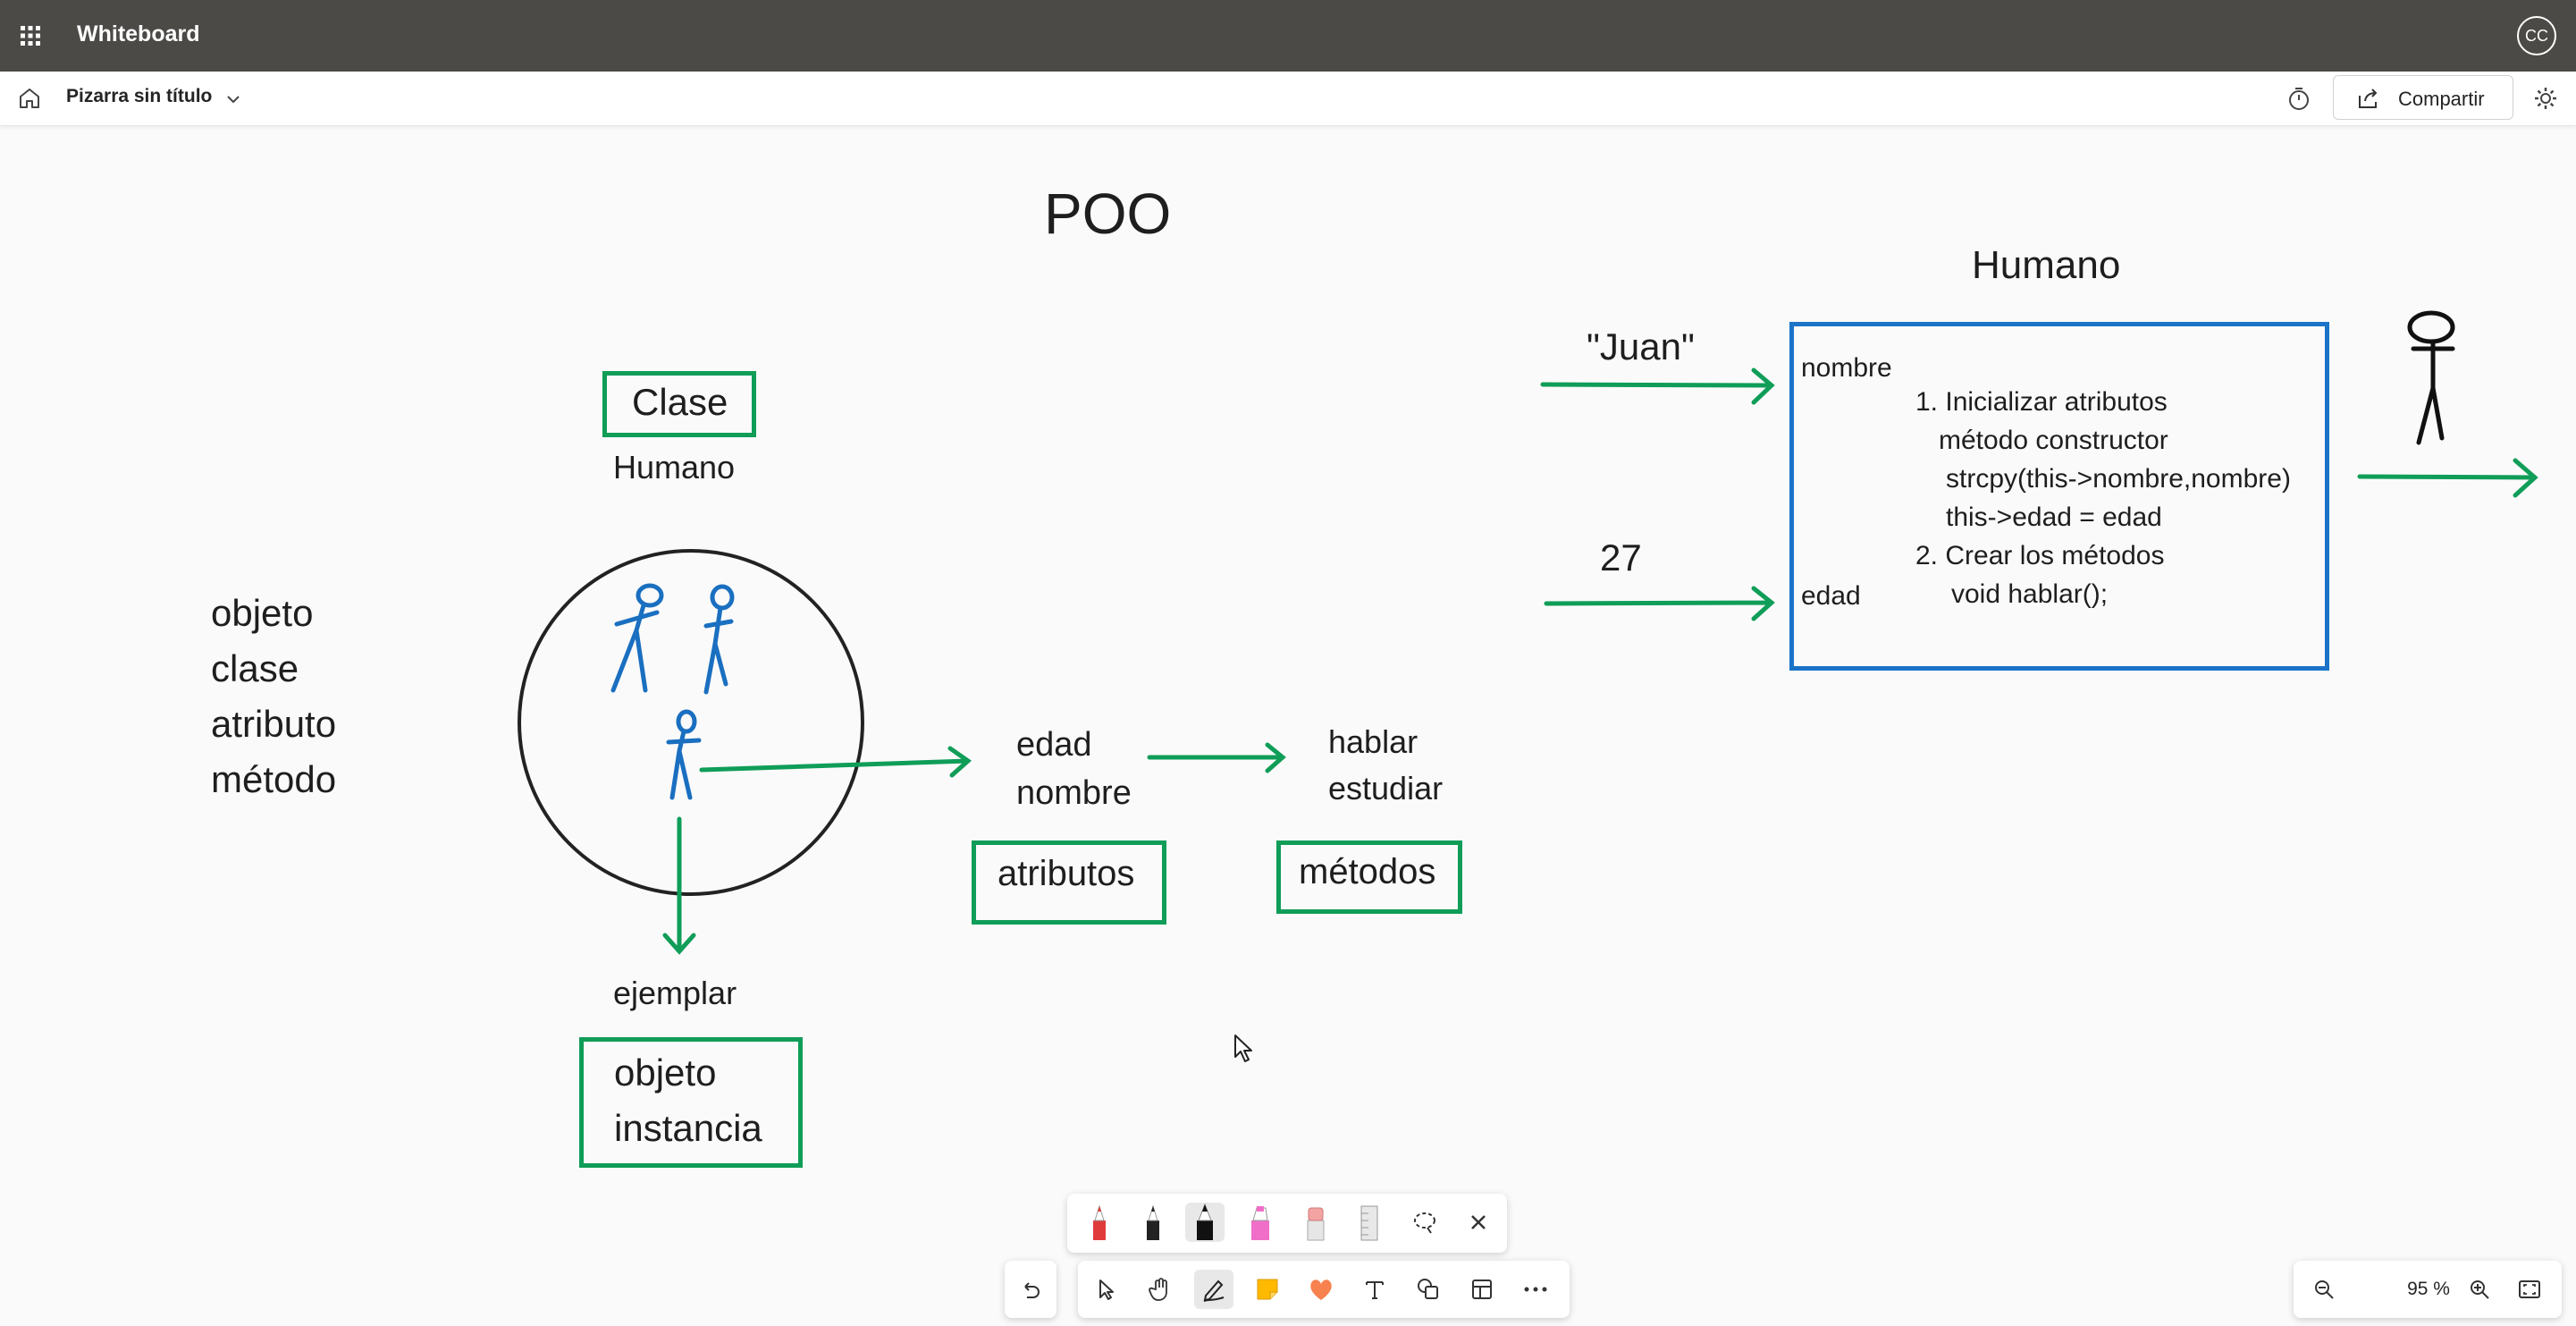 The width and height of the screenshot is (2576, 1326). What do you see at coordinates (1074, 793) in the screenshot?
I see `attribute-item: nombre` at bounding box center [1074, 793].